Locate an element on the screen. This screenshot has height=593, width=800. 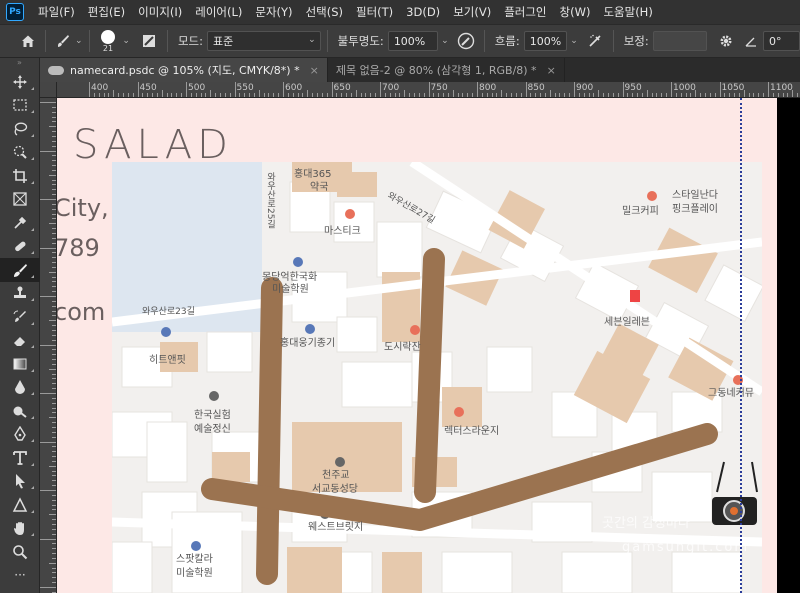
menu-type: 문자(Y) is located at coordinates (274, 12).